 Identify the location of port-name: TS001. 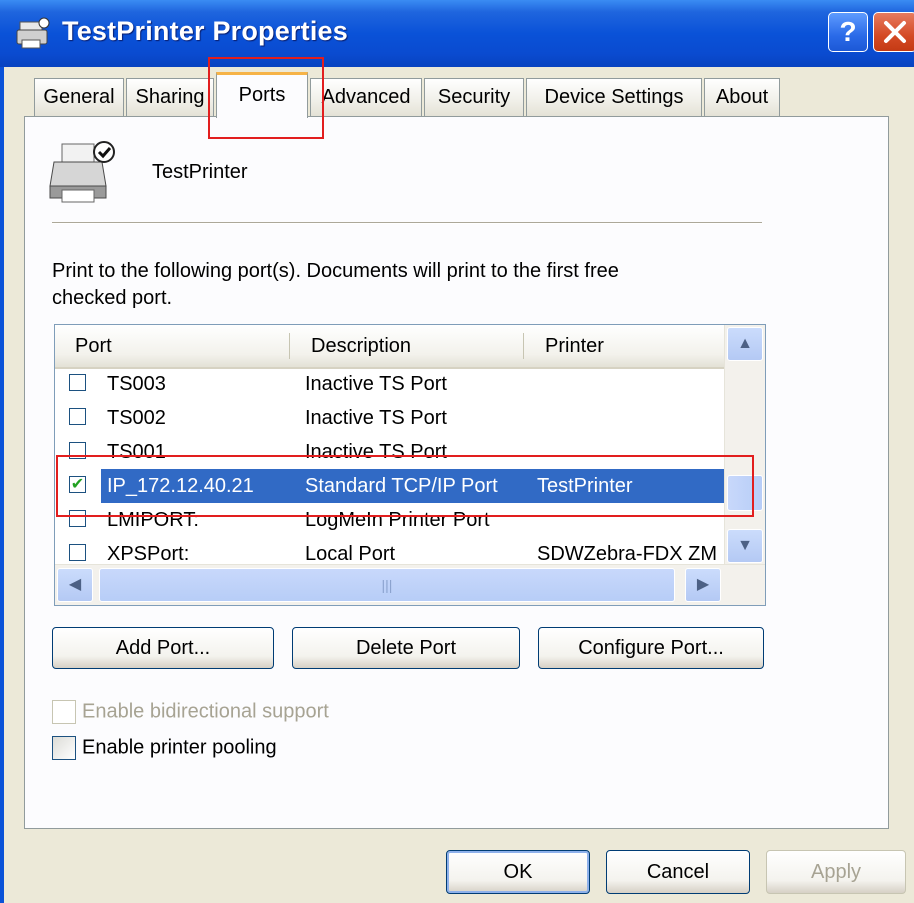
(136, 452).